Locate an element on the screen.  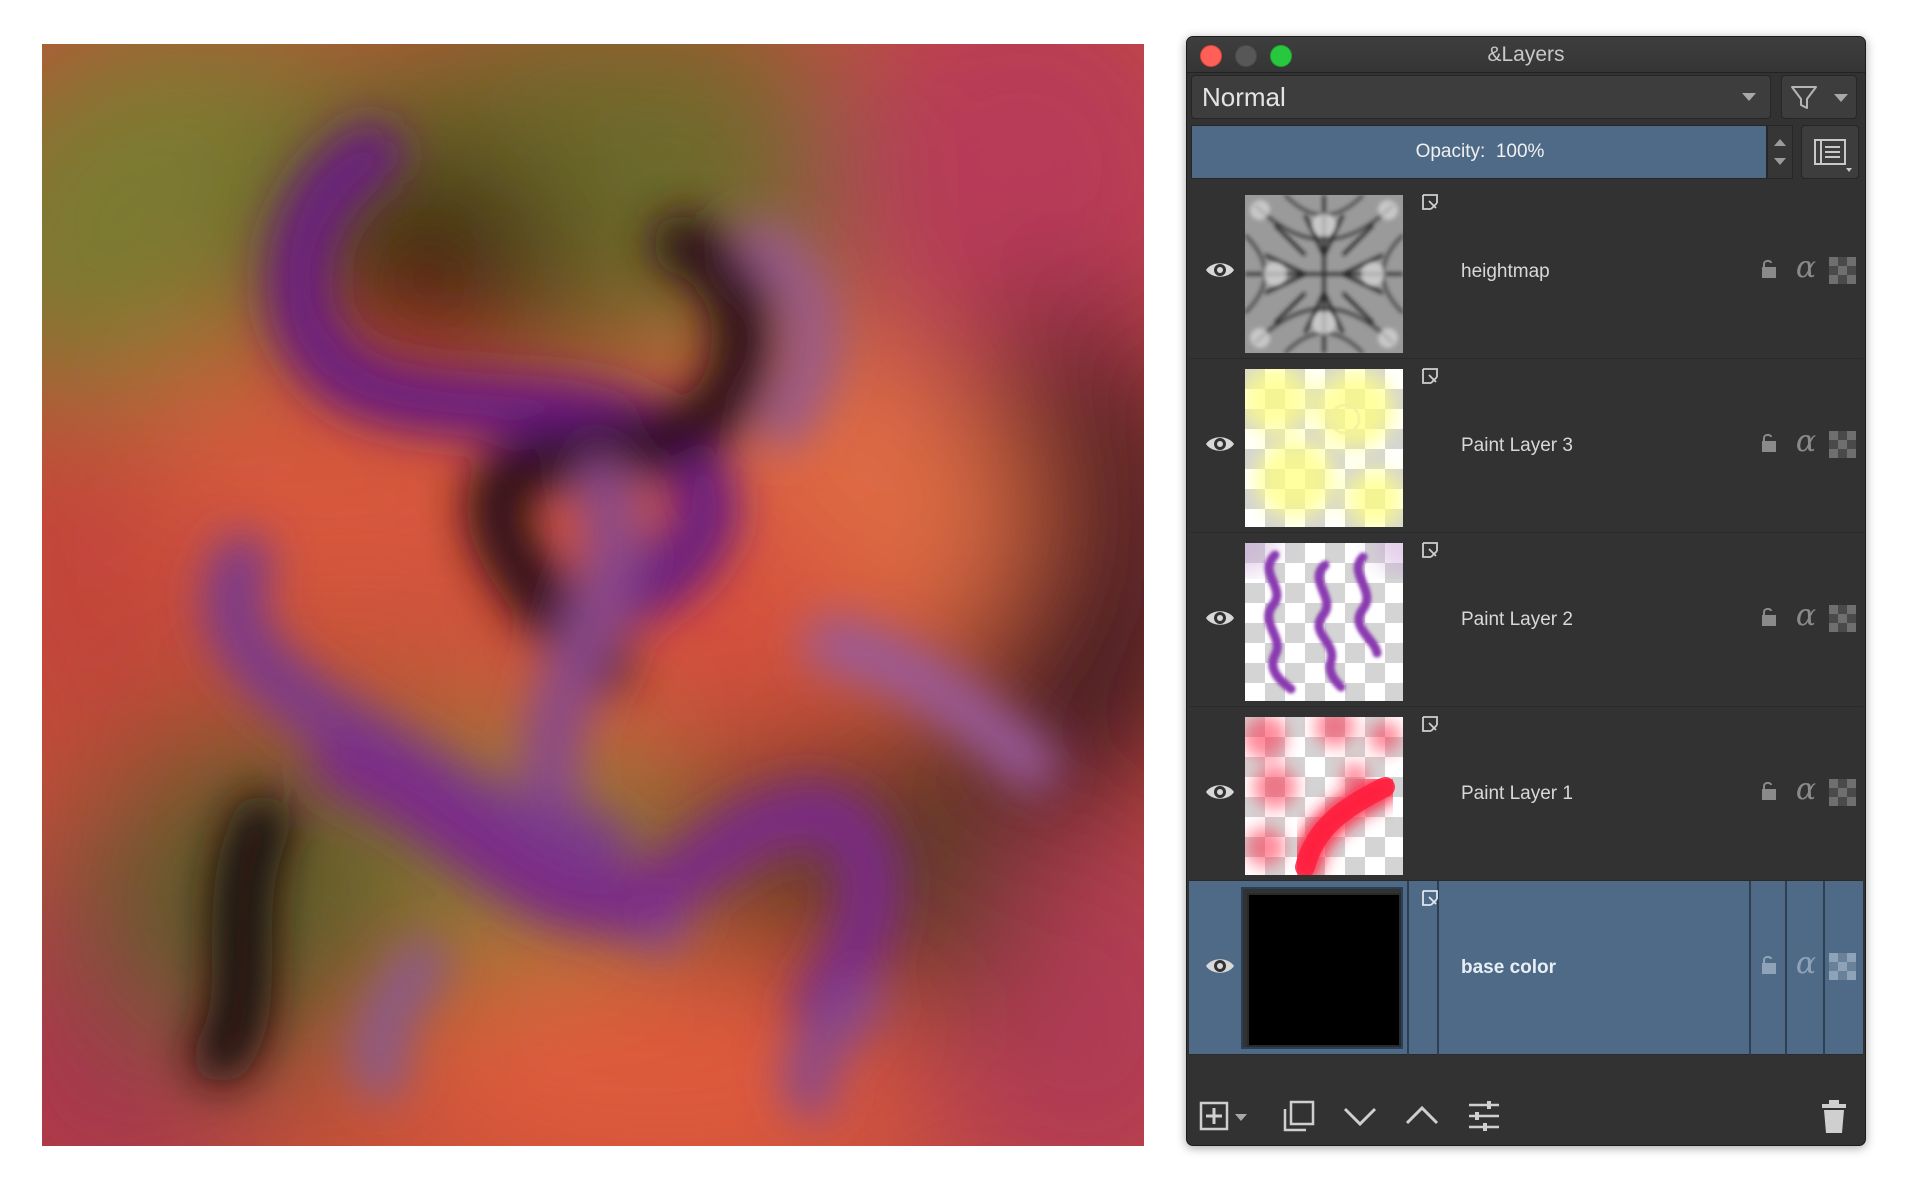
delete-layer-icon is located at coordinates (1834, 1116).